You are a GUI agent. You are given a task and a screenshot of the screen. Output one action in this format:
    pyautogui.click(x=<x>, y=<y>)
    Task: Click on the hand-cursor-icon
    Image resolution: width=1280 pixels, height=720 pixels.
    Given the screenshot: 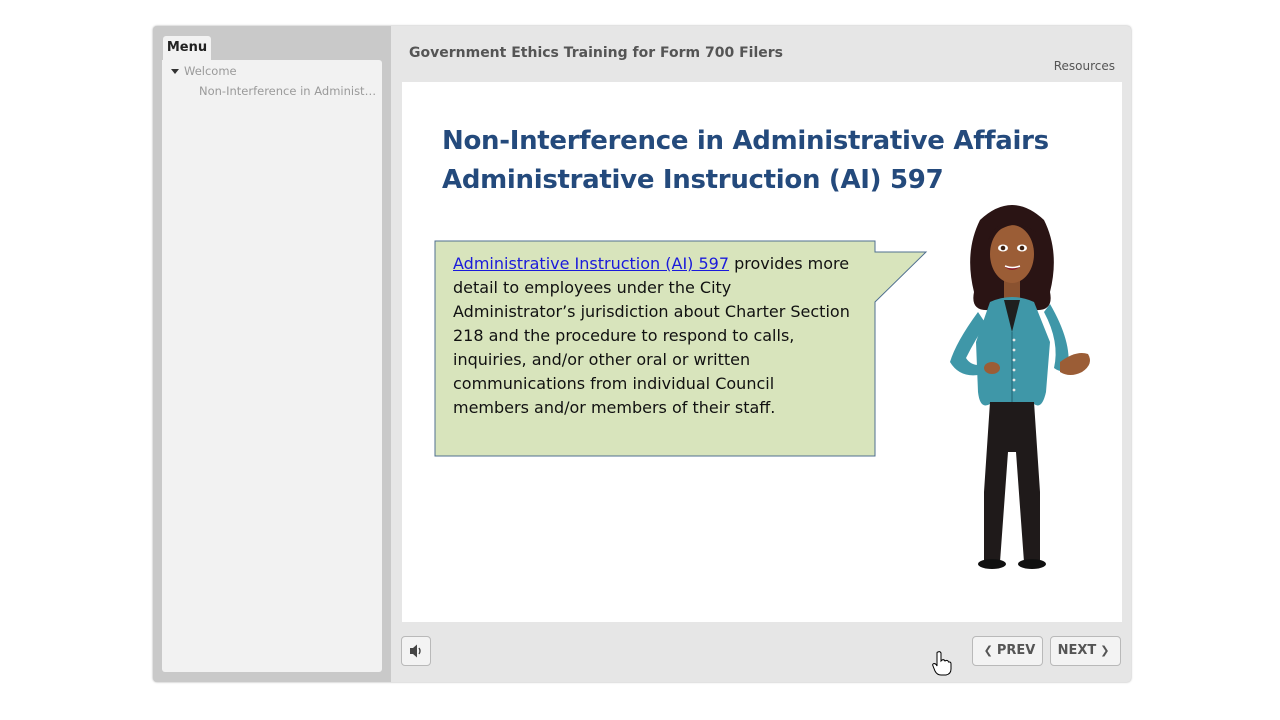 What is the action you would take?
    pyautogui.click(x=942, y=663)
    